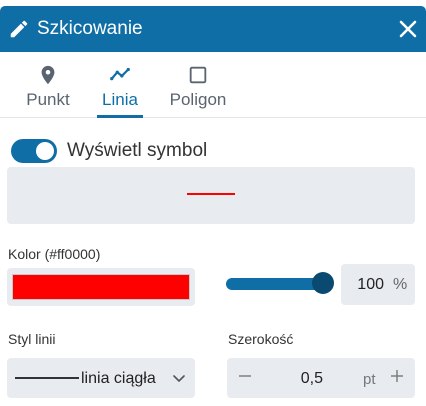  What do you see at coordinates (137, 150) in the screenshot?
I see `show-symbol-label: Wyświetl symbol` at bounding box center [137, 150].